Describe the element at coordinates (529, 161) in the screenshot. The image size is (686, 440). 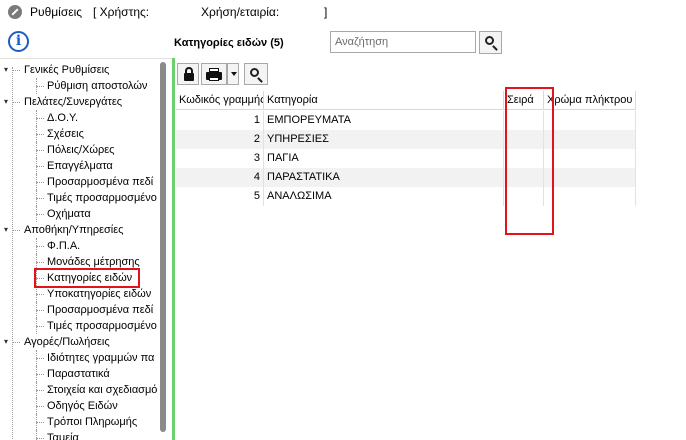
I see `order-column-highlight` at that location.